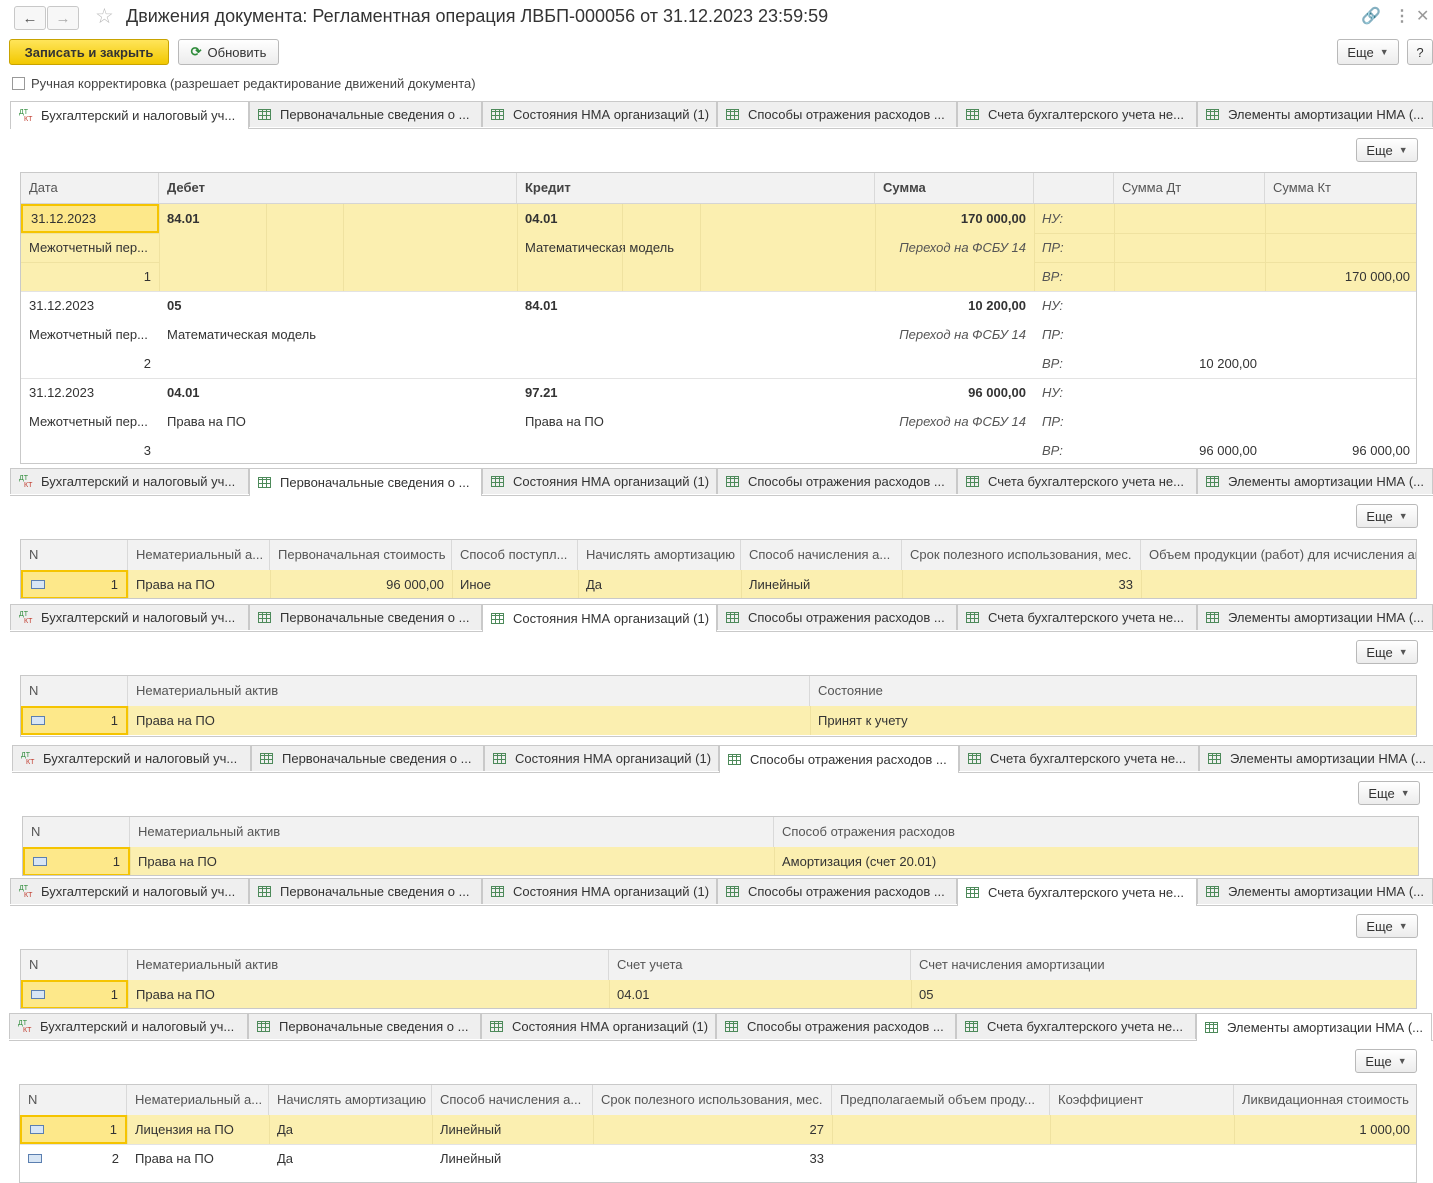 The width and height of the screenshot is (1433, 1183). I want to click on table-row: 1 Права на ПО Принят к учету, so click(718, 720).